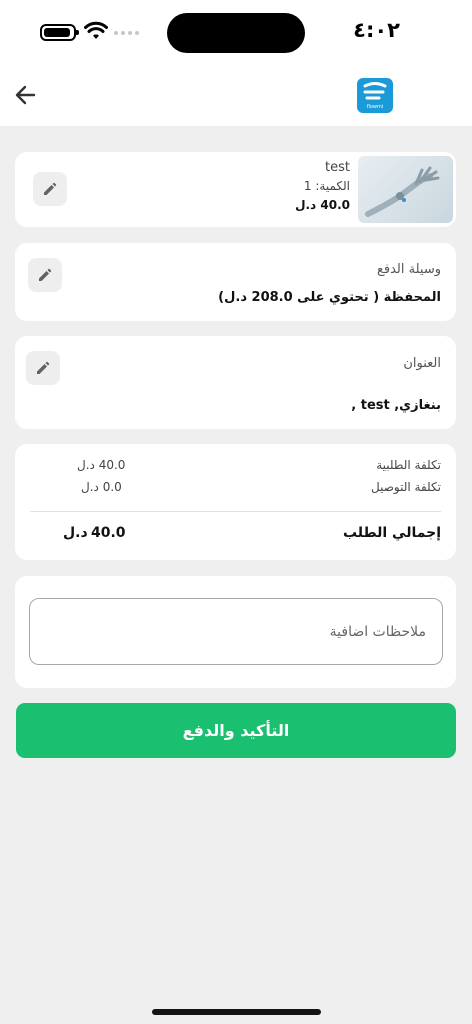 The image size is (472, 1024). What do you see at coordinates (75, 533) in the screenshot?
I see `total-currency: د.ل` at bounding box center [75, 533].